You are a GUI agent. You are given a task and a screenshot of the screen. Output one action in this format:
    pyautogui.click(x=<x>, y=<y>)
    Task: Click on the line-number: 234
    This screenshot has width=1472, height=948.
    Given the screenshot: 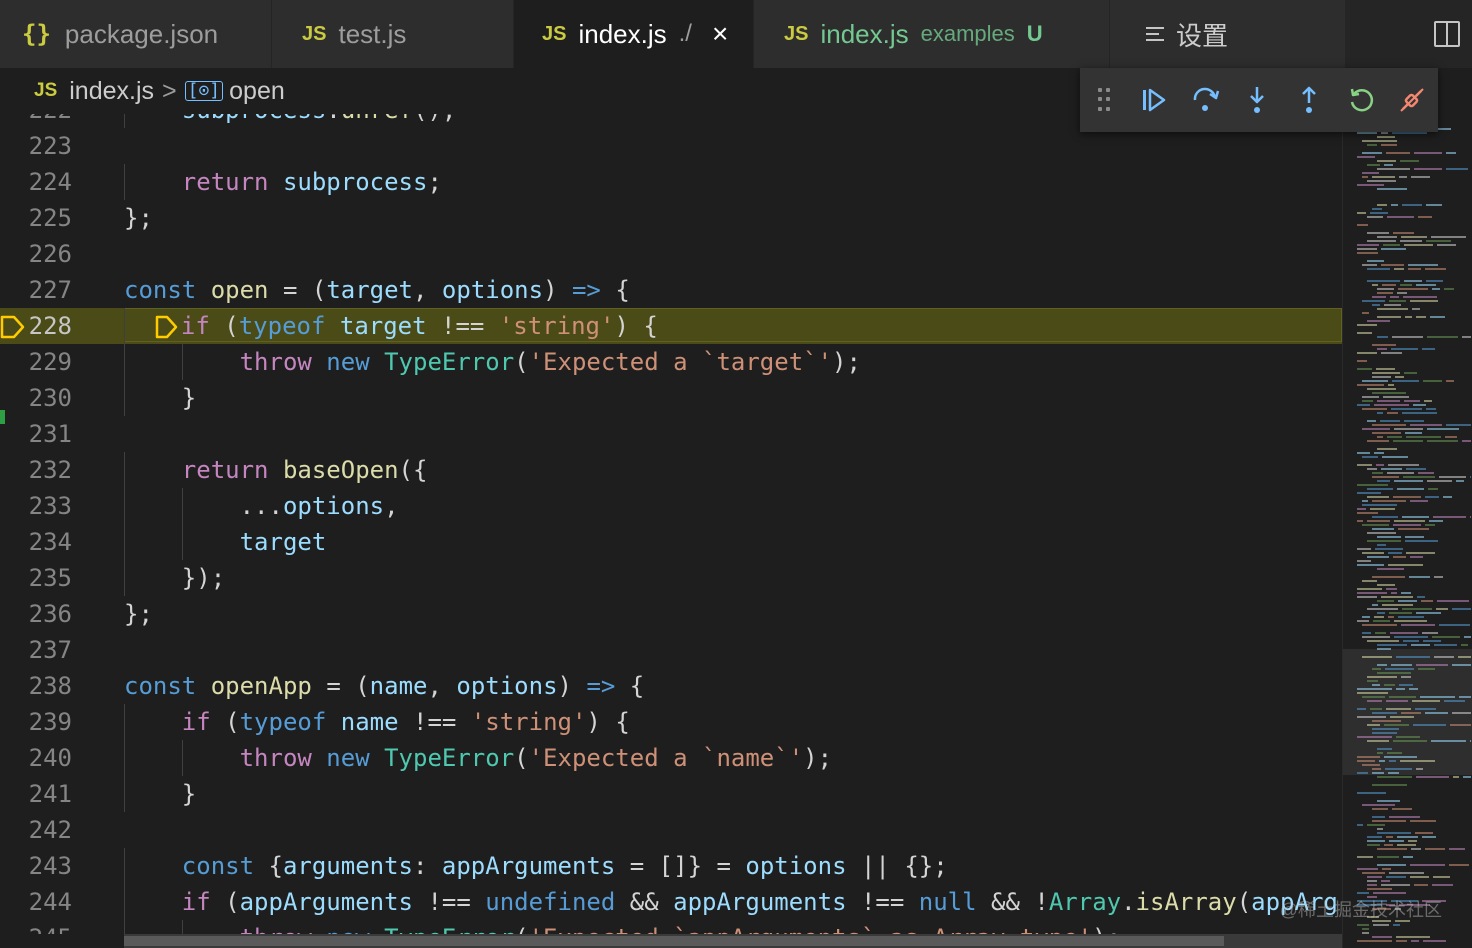 What is the action you would take?
    pyautogui.click(x=36, y=542)
    